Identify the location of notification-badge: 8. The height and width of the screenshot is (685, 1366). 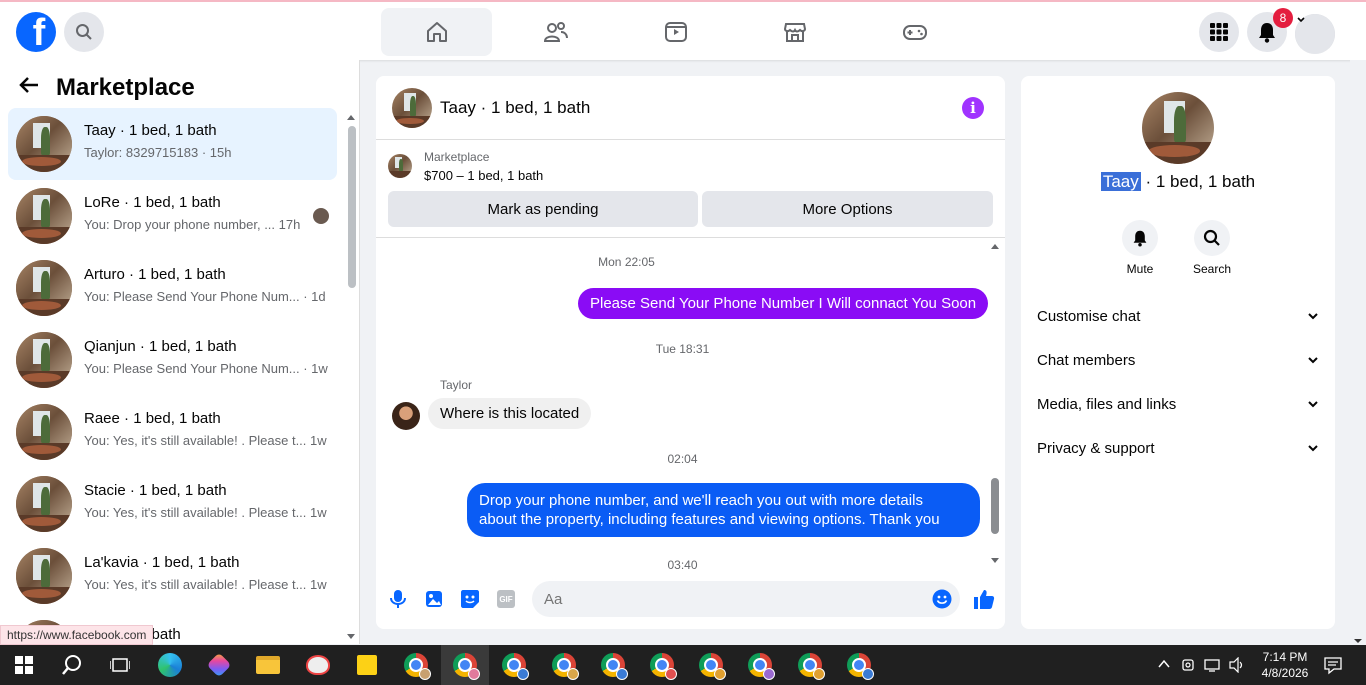
(1283, 18).